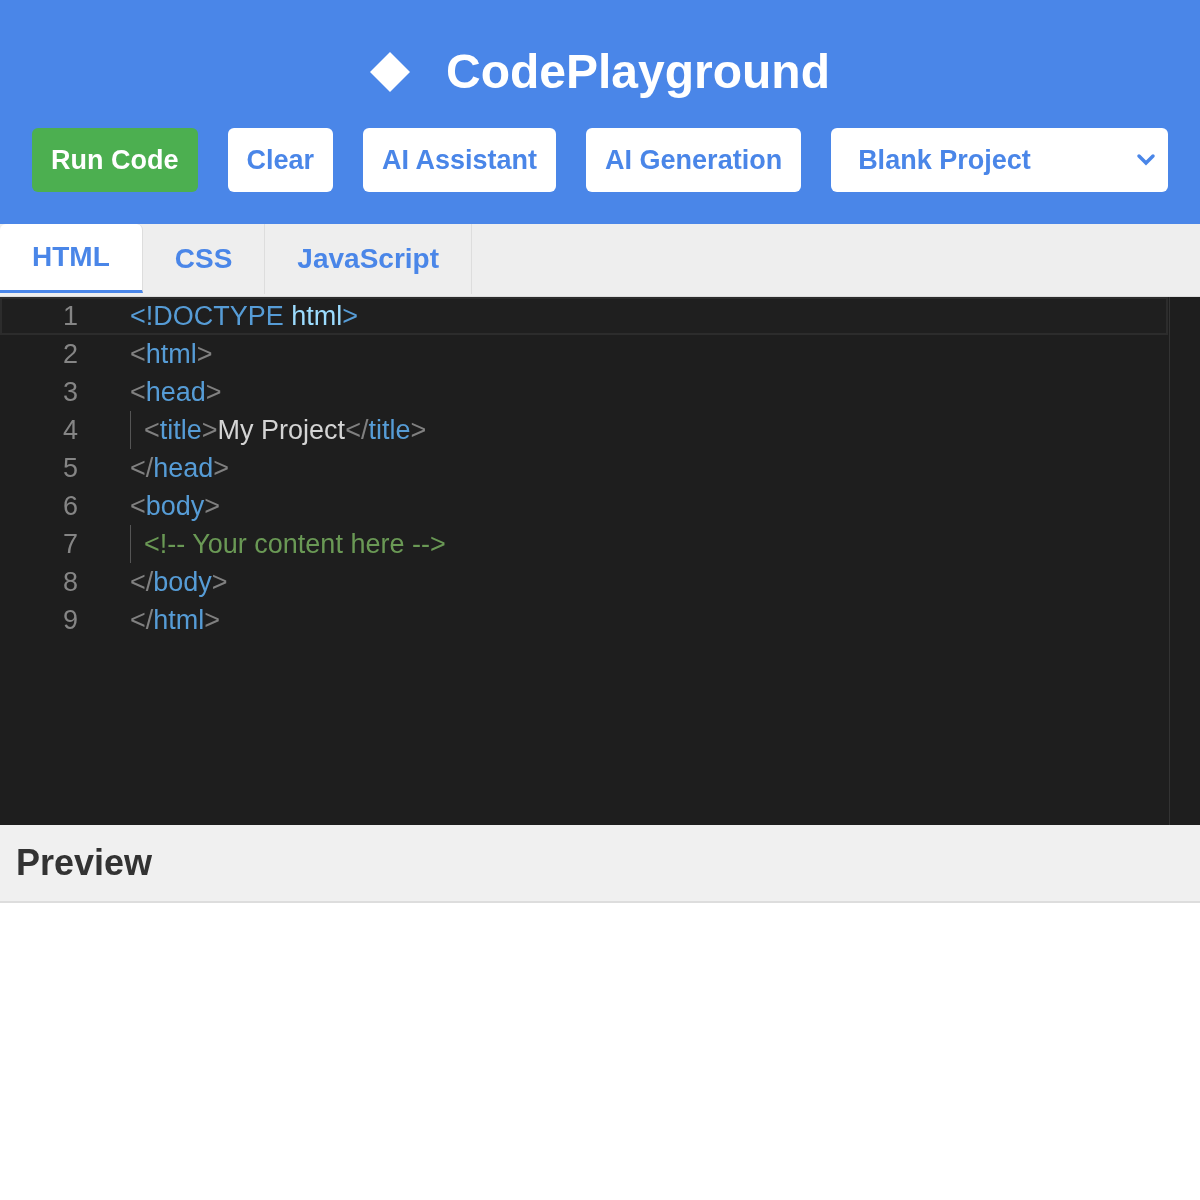 The image size is (1200, 1200). Describe the element at coordinates (171, 354) in the screenshot. I see `code-line: <html>` at that location.